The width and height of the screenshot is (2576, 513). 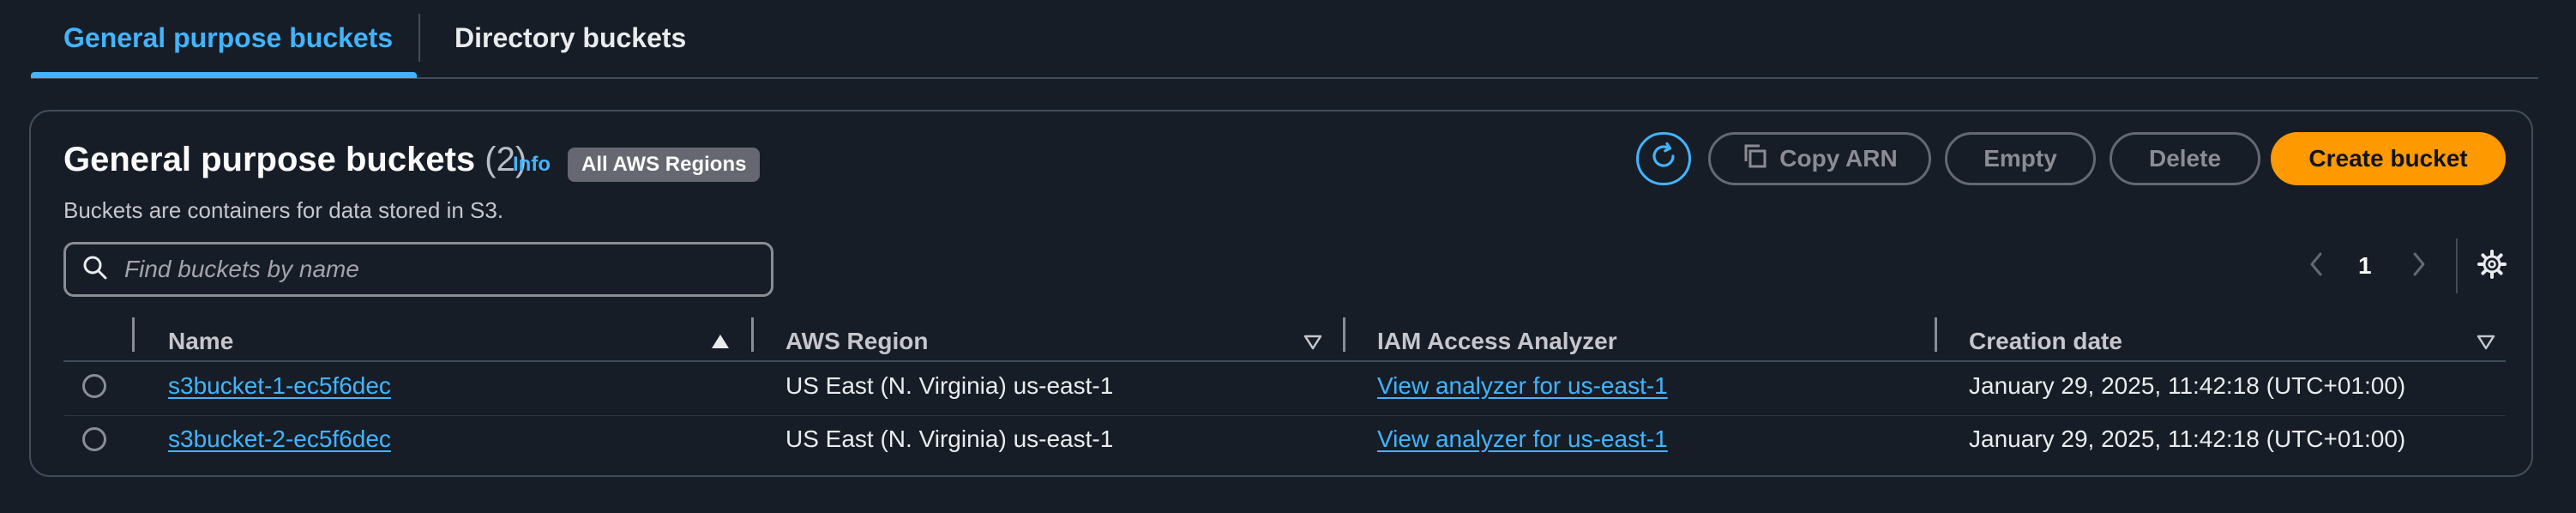 I want to click on previous-page-button, so click(x=2317, y=266).